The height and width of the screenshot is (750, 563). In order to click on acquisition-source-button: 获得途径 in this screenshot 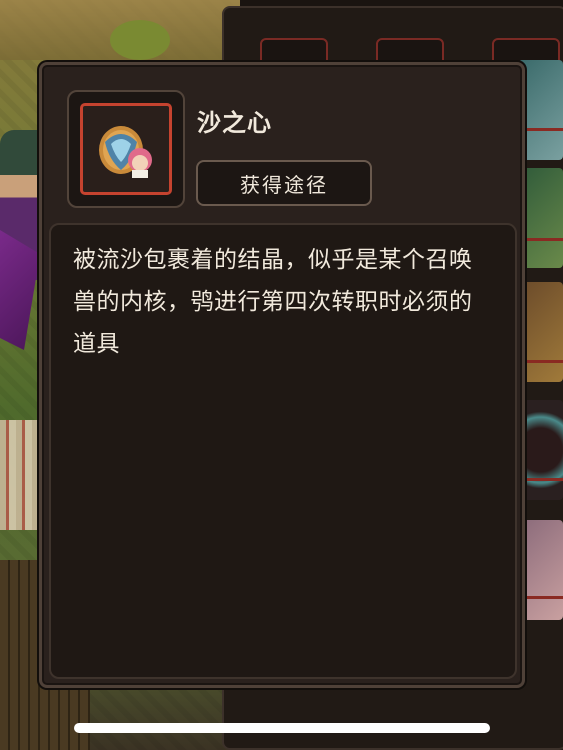, I will do `click(284, 183)`.